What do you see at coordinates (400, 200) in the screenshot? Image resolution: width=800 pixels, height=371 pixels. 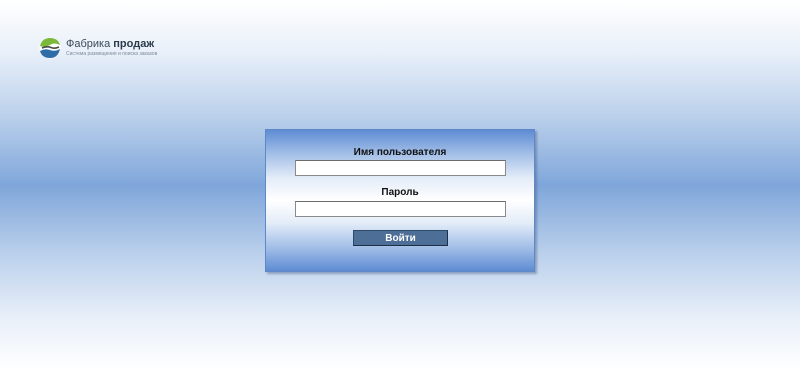 I see `login-panel: Имя пользователя Пароль Войти` at bounding box center [400, 200].